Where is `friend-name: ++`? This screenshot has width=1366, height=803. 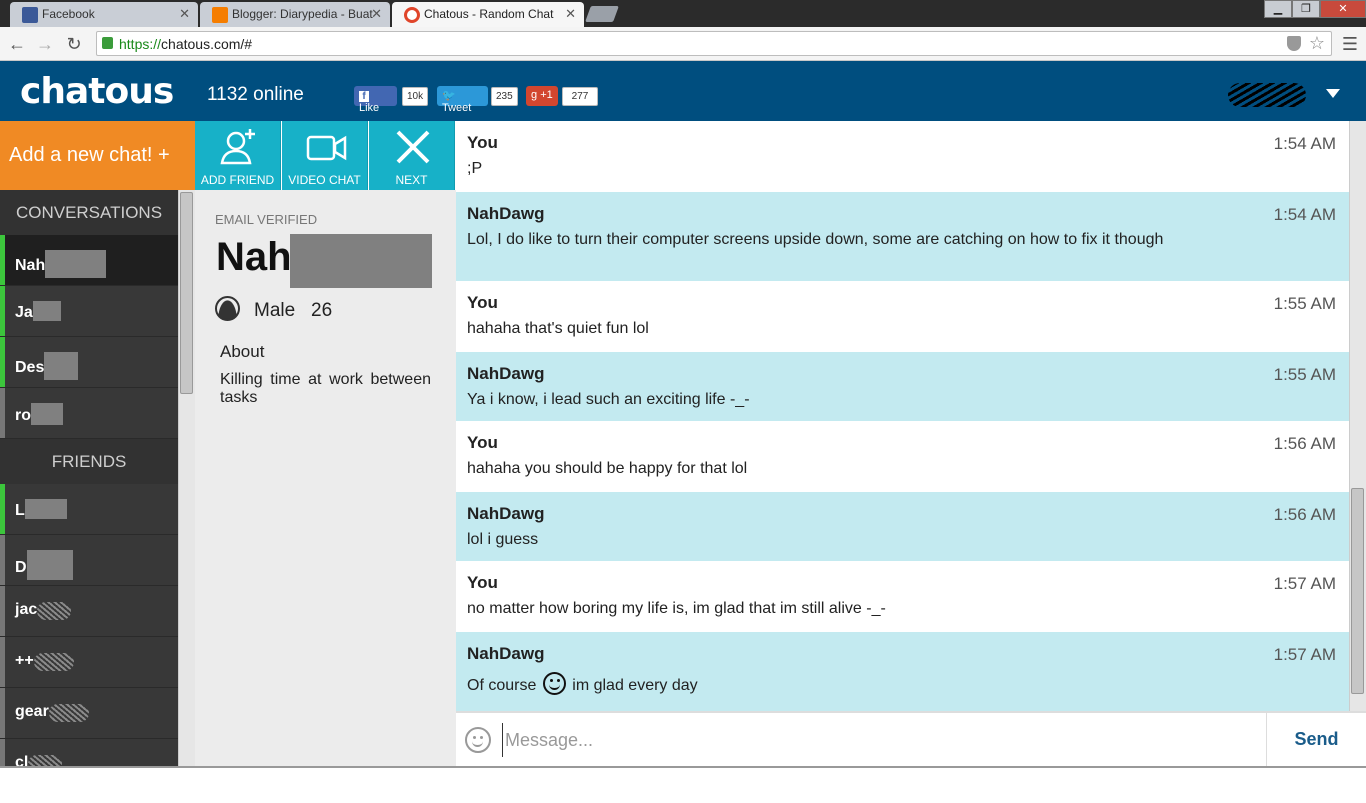
friend-name: ++ is located at coordinates (24, 660).